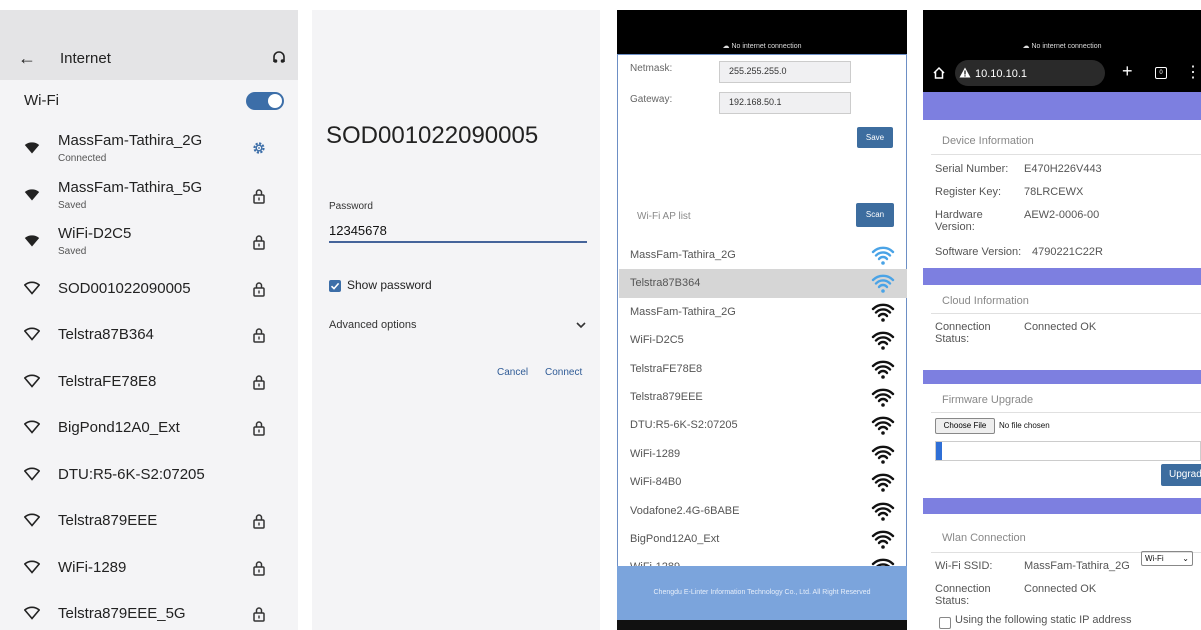 This screenshot has width=1201, height=630. Describe the element at coordinates (965, 426) in the screenshot. I see `choose-file-button: Choose File` at that location.